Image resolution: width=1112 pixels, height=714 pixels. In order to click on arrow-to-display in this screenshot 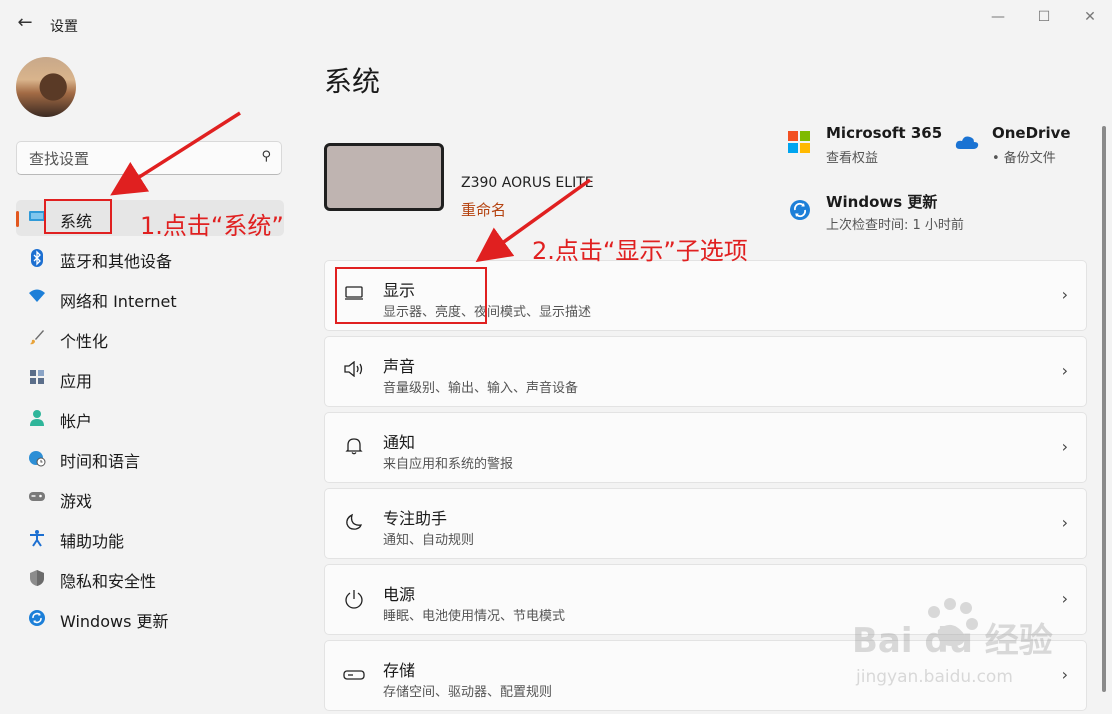, I will do `click(533, 220)`.